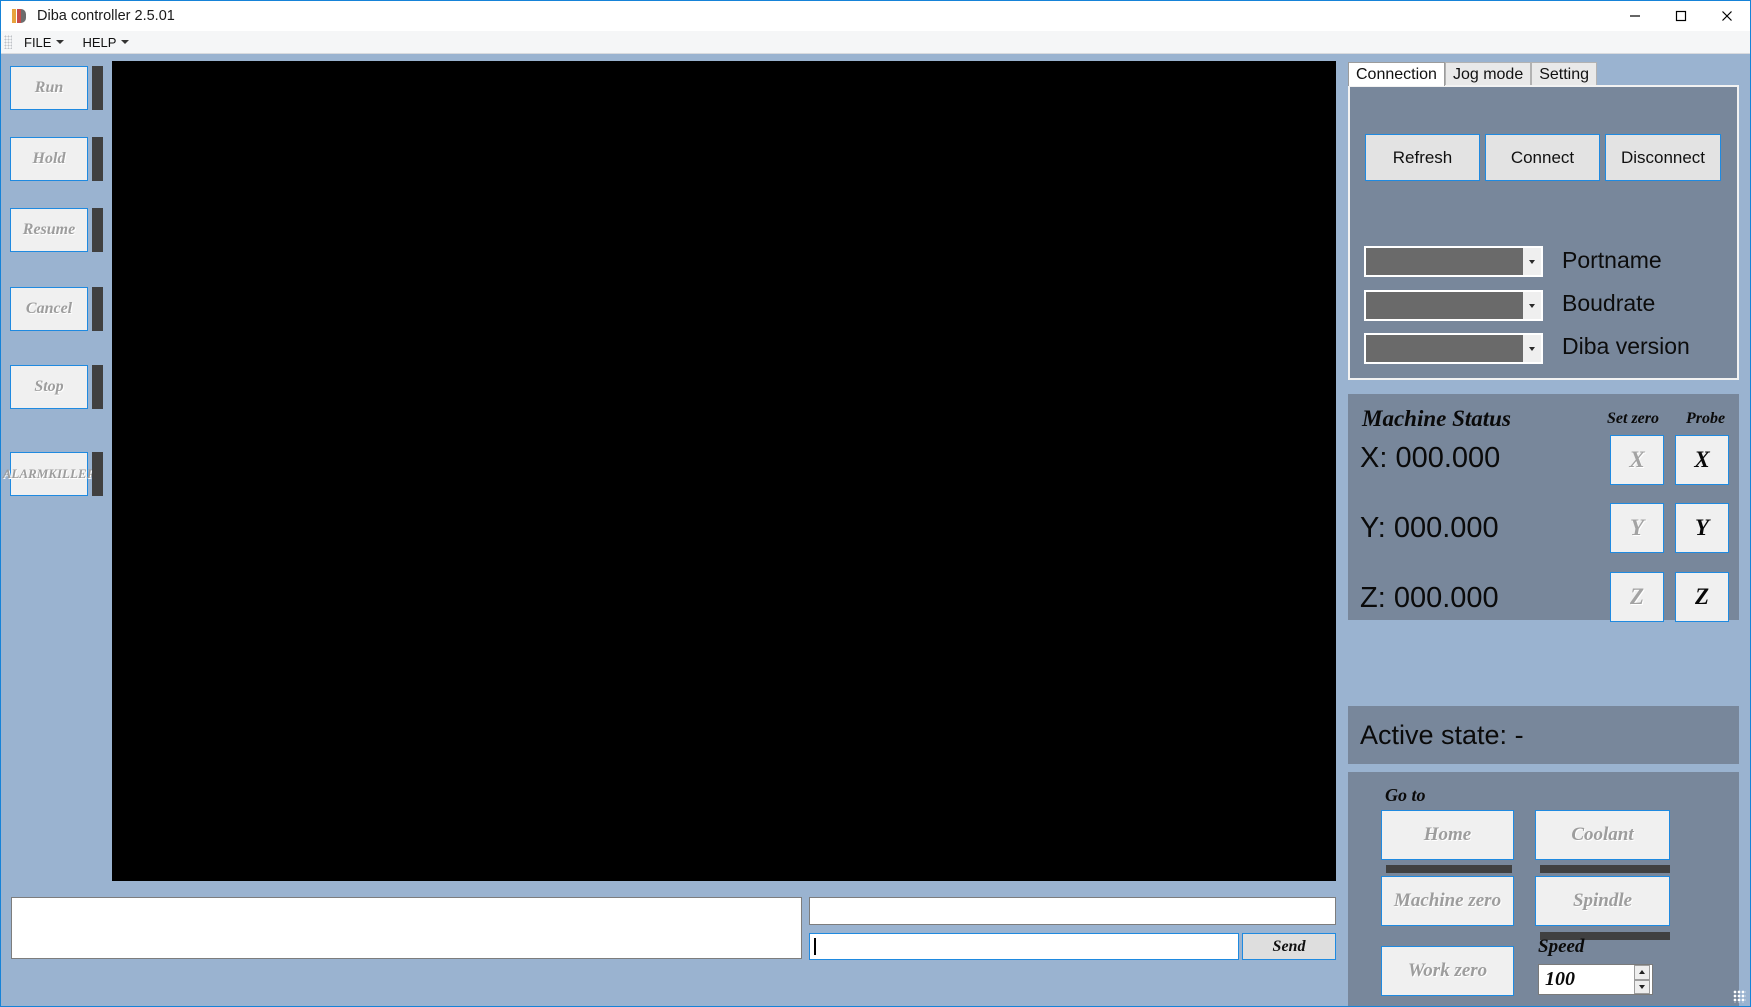  I want to click on portname-select, so click(1453, 261).